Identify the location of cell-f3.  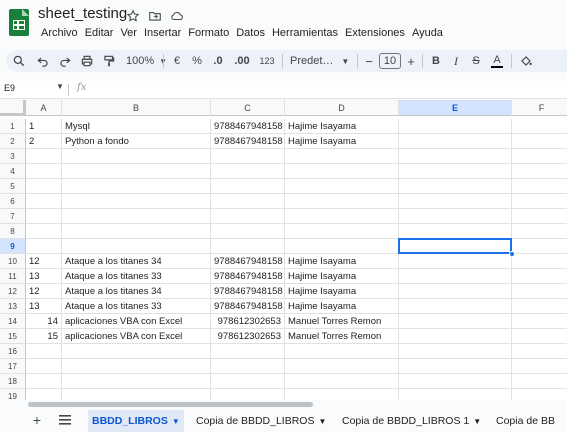
(539, 156).